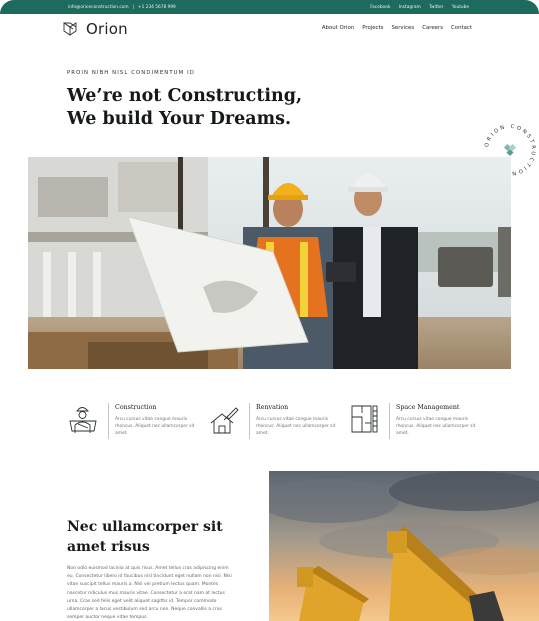  What do you see at coordinates (432, 28) in the screenshot?
I see `nav-item-careers: Careers` at bounding box center [432, 28].